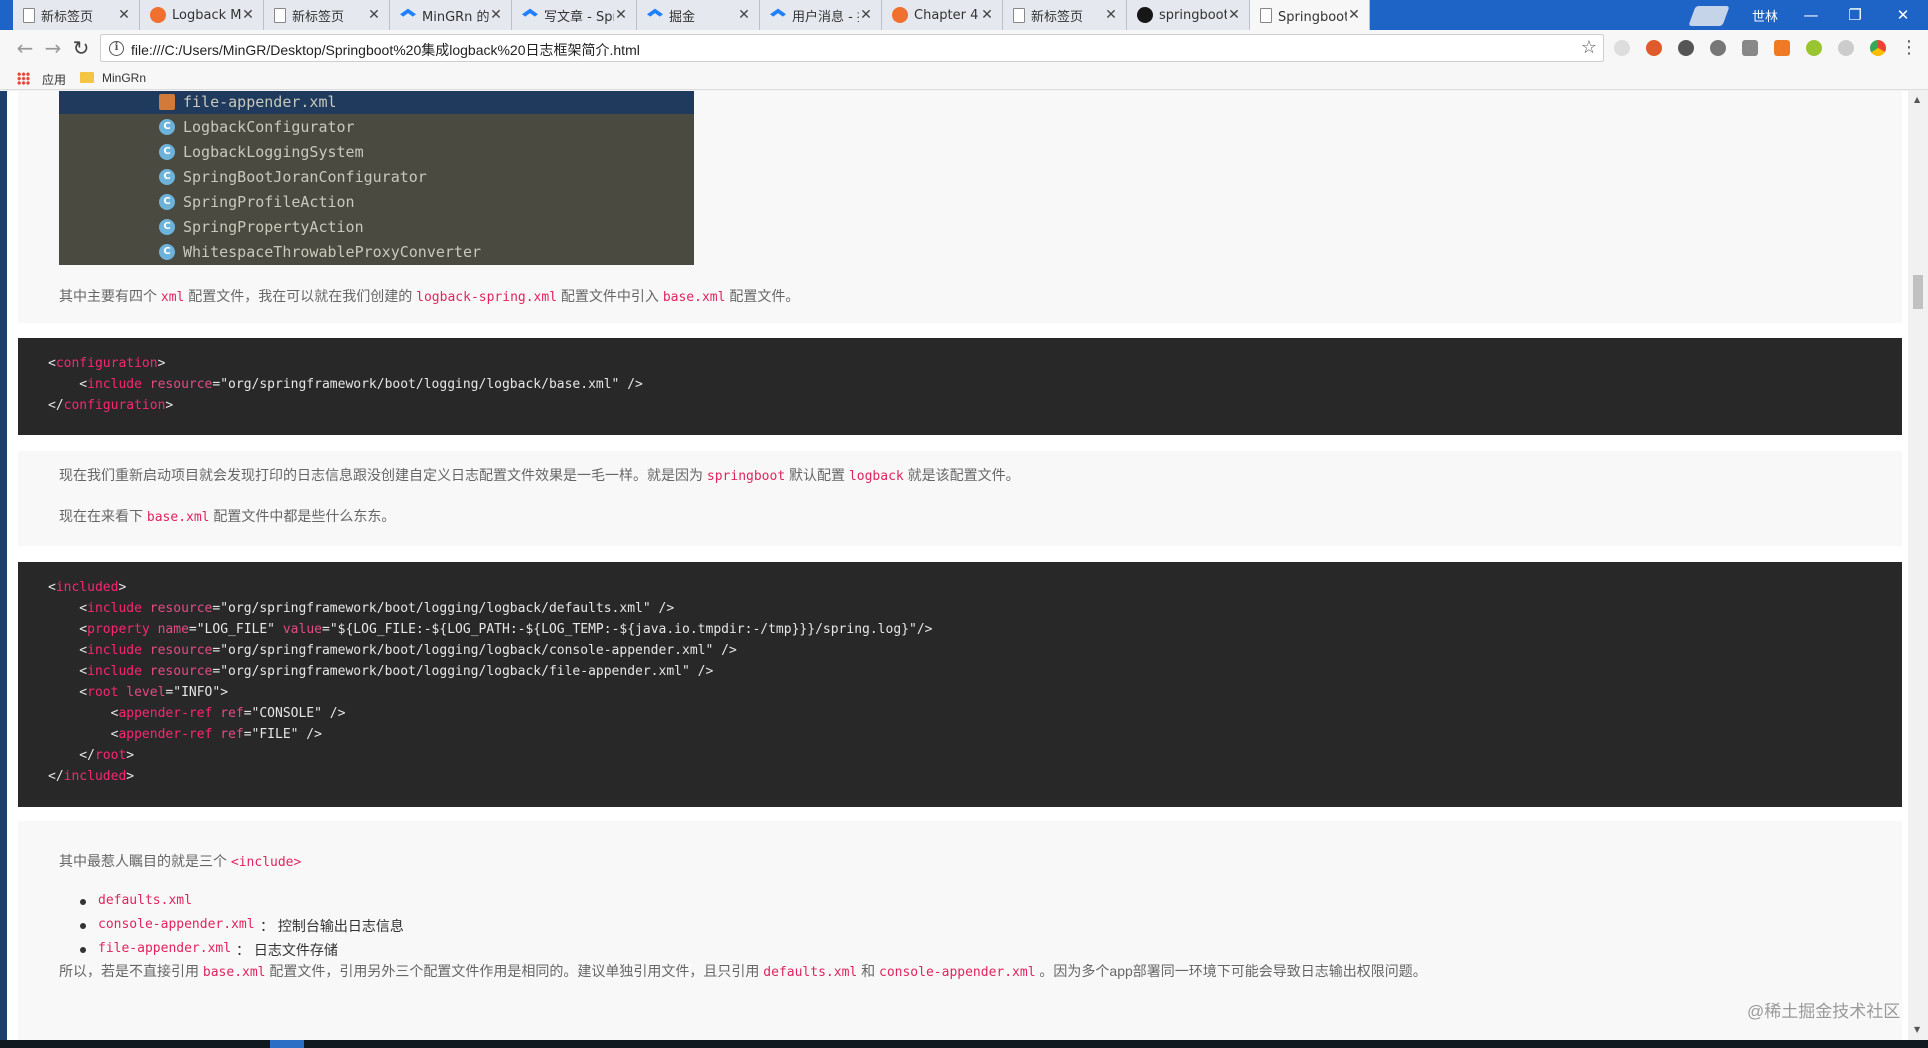 The width and height of the screenshot is (1928, 1048). What do you see at coordinates (900, 15) in the screenshot?
I see `orange-circle-icon` at bounding box center [900, 15].